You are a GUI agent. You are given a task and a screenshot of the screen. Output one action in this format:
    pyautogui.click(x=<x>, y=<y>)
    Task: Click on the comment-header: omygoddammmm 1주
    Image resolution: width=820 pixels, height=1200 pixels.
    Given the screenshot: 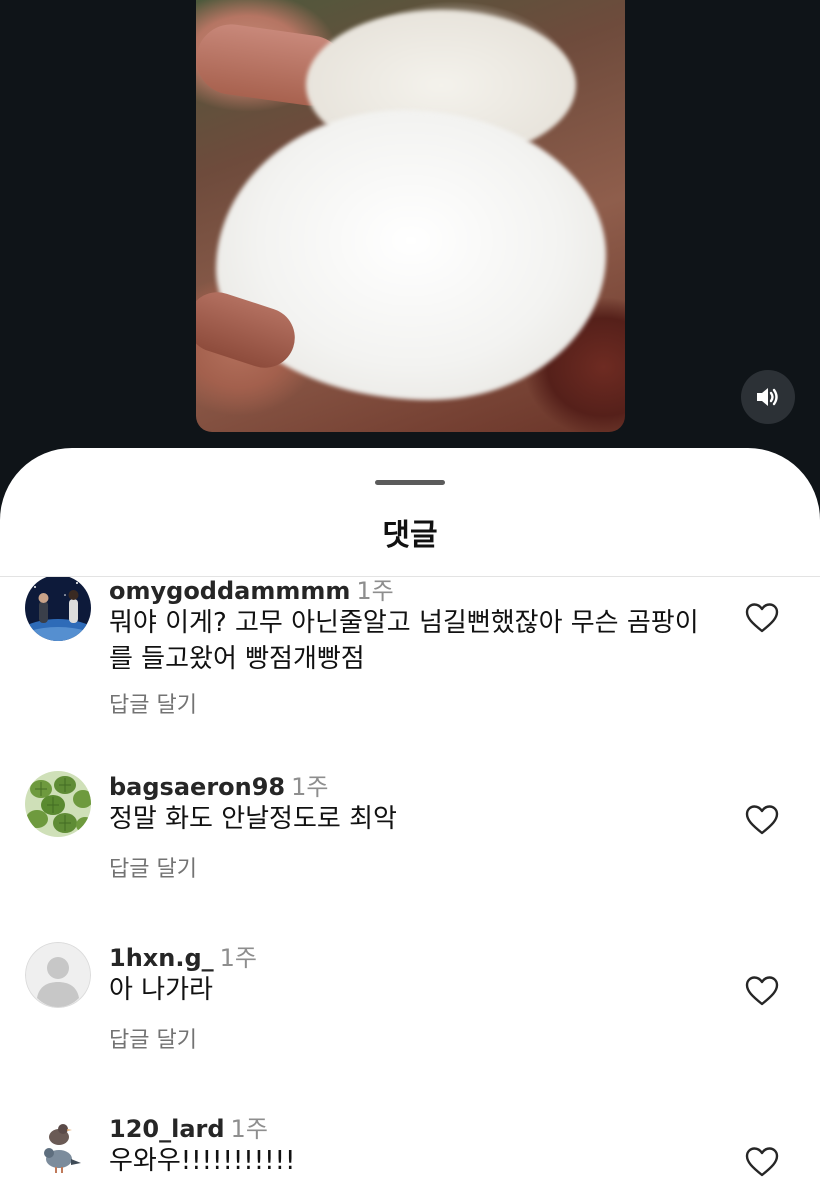 What is the action you would take?
    pyautogui.click(x=251, y=591)
    